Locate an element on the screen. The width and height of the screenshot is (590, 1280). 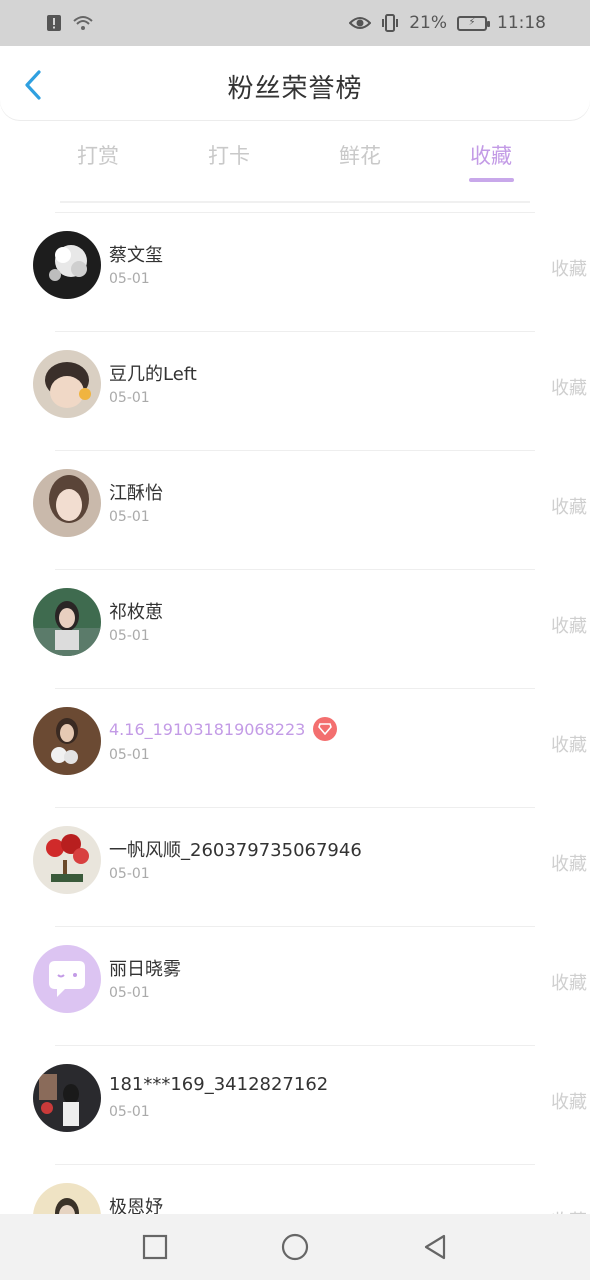
list-item: 丽日晓雾 05-01 收藏 is located at coordinates (310, 985).